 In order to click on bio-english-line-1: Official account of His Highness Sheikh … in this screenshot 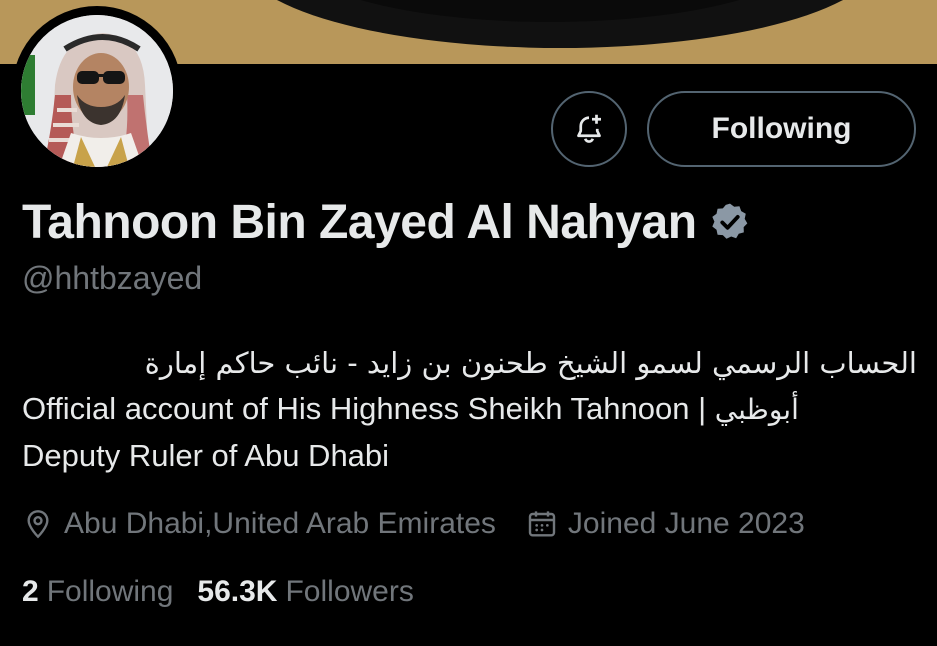, I will do `click(469, 409)`.